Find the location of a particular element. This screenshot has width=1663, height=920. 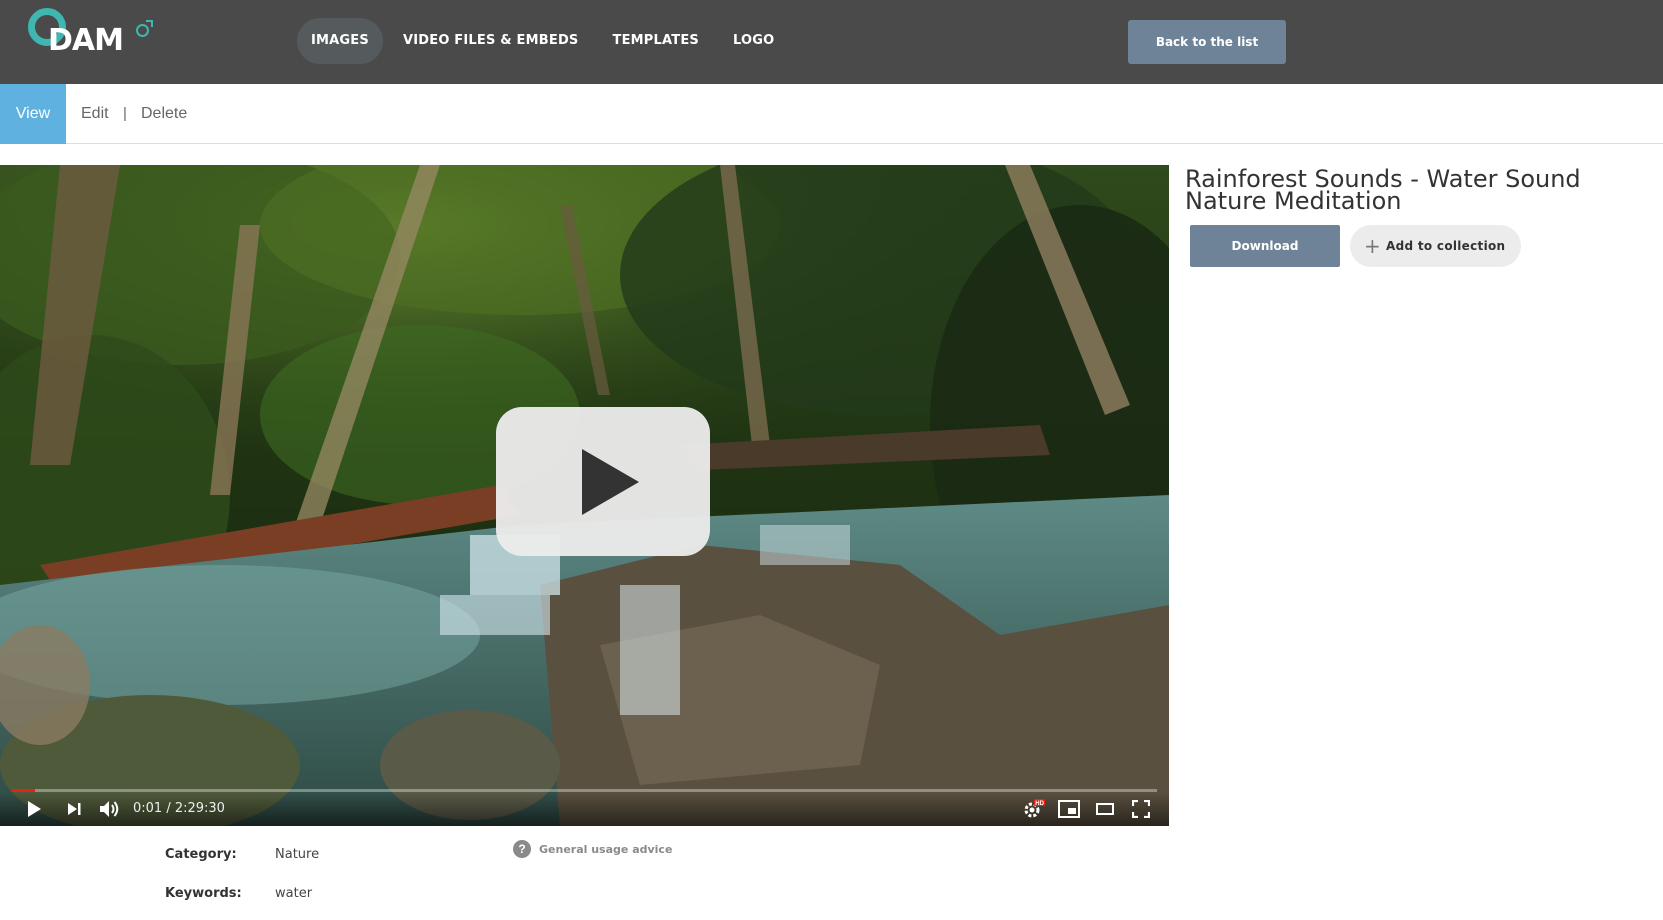

nav-item-images: IMAGES is located at coordinates (340, 41).